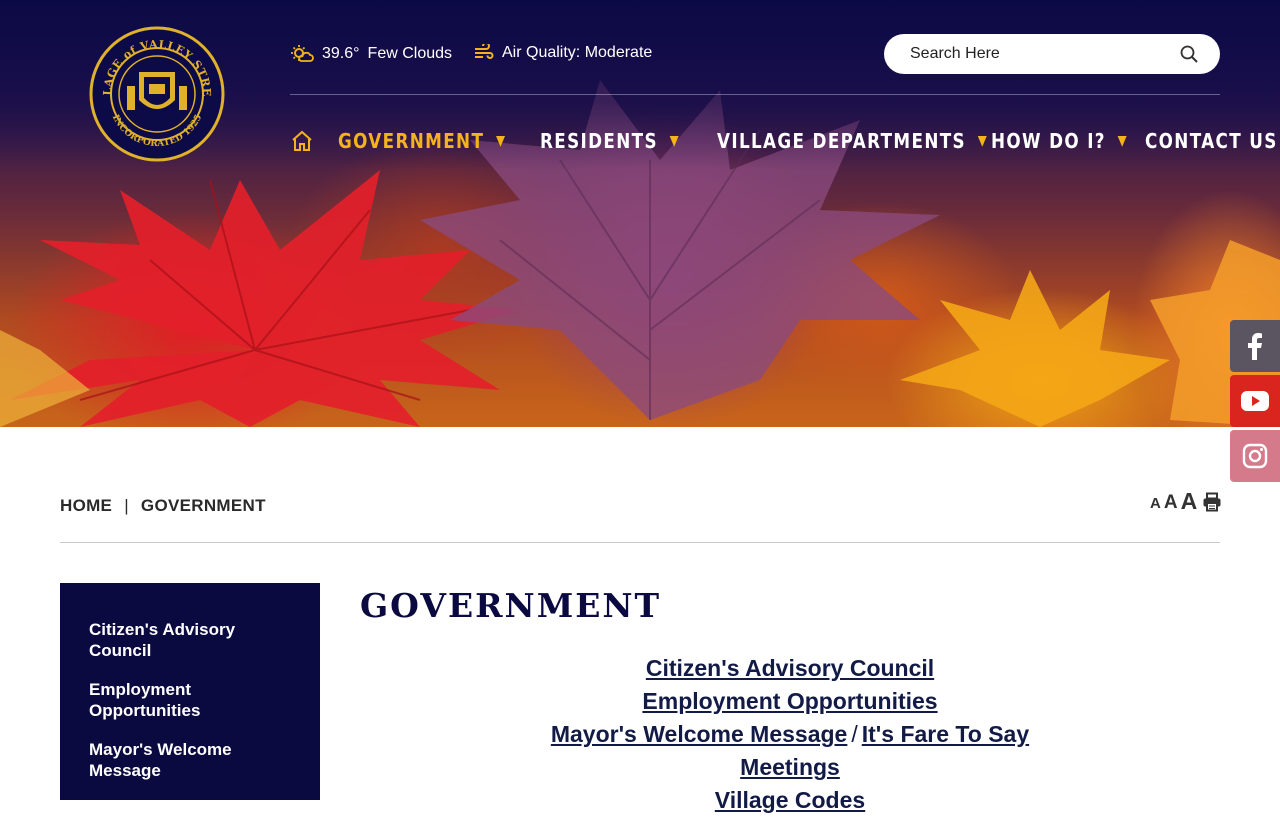 The image size is (1280, 820). Describe the element at coordinates (1171, 502) in the screenshot. I see `text-size-medium-button: A` at that location.